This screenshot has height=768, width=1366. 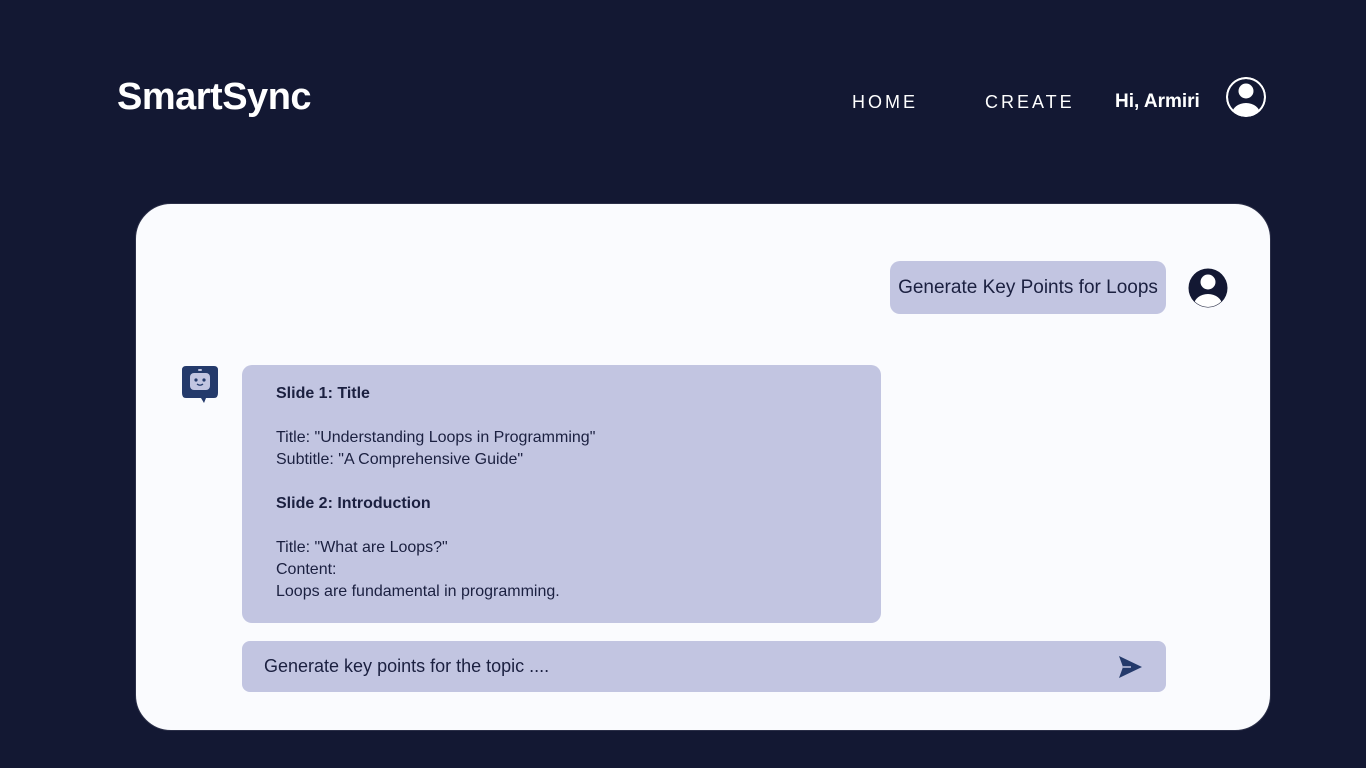 I want to click on user-greeting: Hi, Armiri, so click(x=1157, y=101).